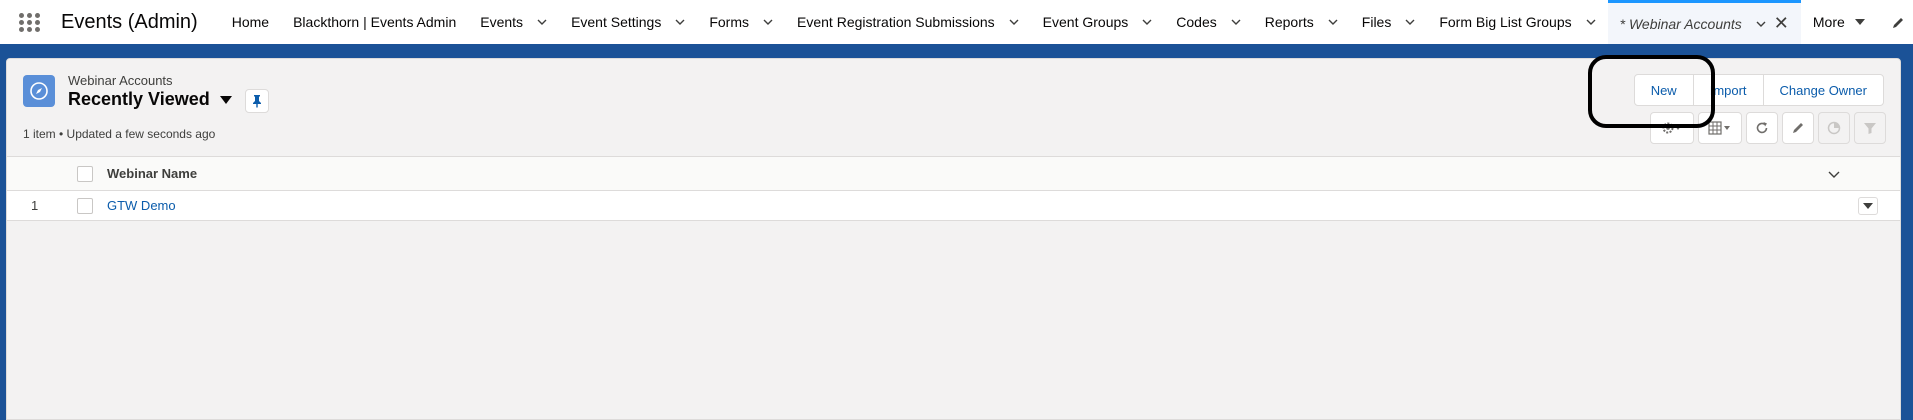  What do you see at coordinates (616, 22) in the screenshot?
I see `nav-item-label: Event Settings` at bounding box center [616, 22].